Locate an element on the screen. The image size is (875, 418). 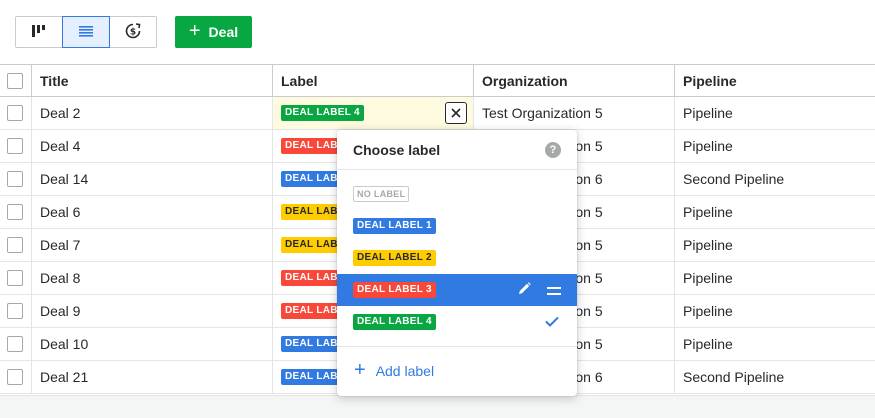
label-option-badge: DEAL LABEL 2 is located at coordinates (394, 258).